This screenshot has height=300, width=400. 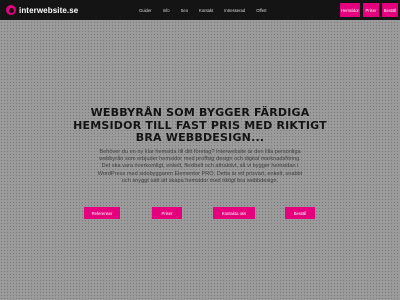 I want to click on nav-item-intresserad: Intresserad, so click(x=234, y=10).